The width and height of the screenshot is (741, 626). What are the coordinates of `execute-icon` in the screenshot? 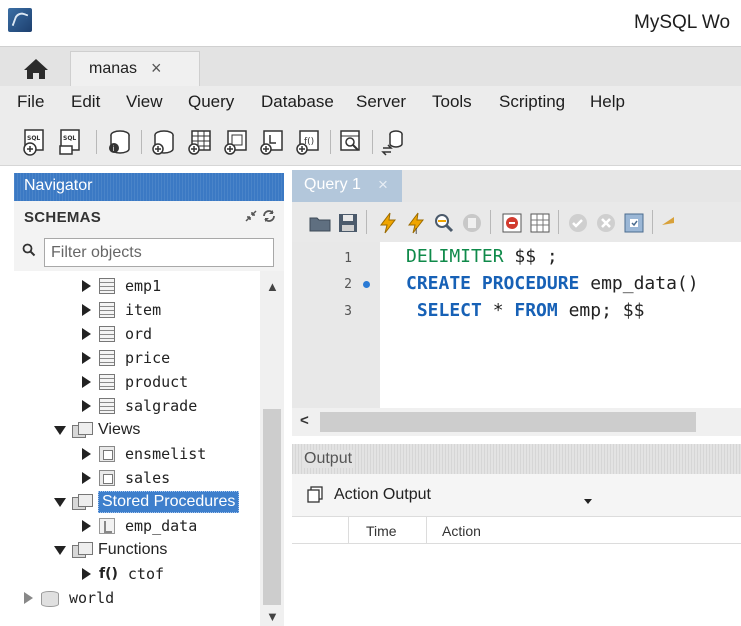 It's located at (388, 223).